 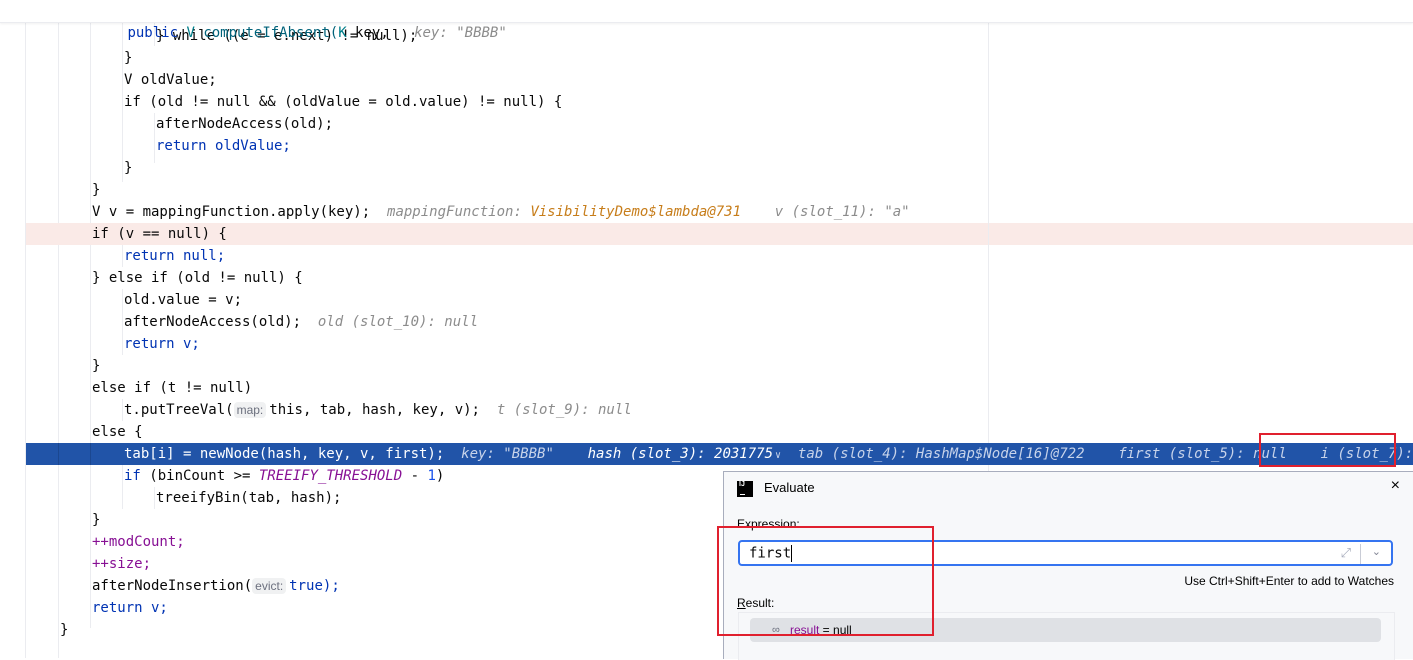 I want to click on intellij-logo-icon: IJ, so click(x=745, y=489).